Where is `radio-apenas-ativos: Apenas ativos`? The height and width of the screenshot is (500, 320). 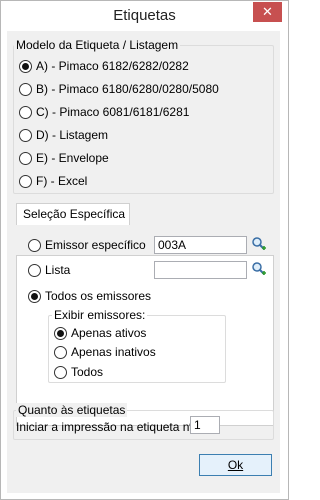 radio-apenas-ativos: Apenas ativos is located at coordinates (100, 333).